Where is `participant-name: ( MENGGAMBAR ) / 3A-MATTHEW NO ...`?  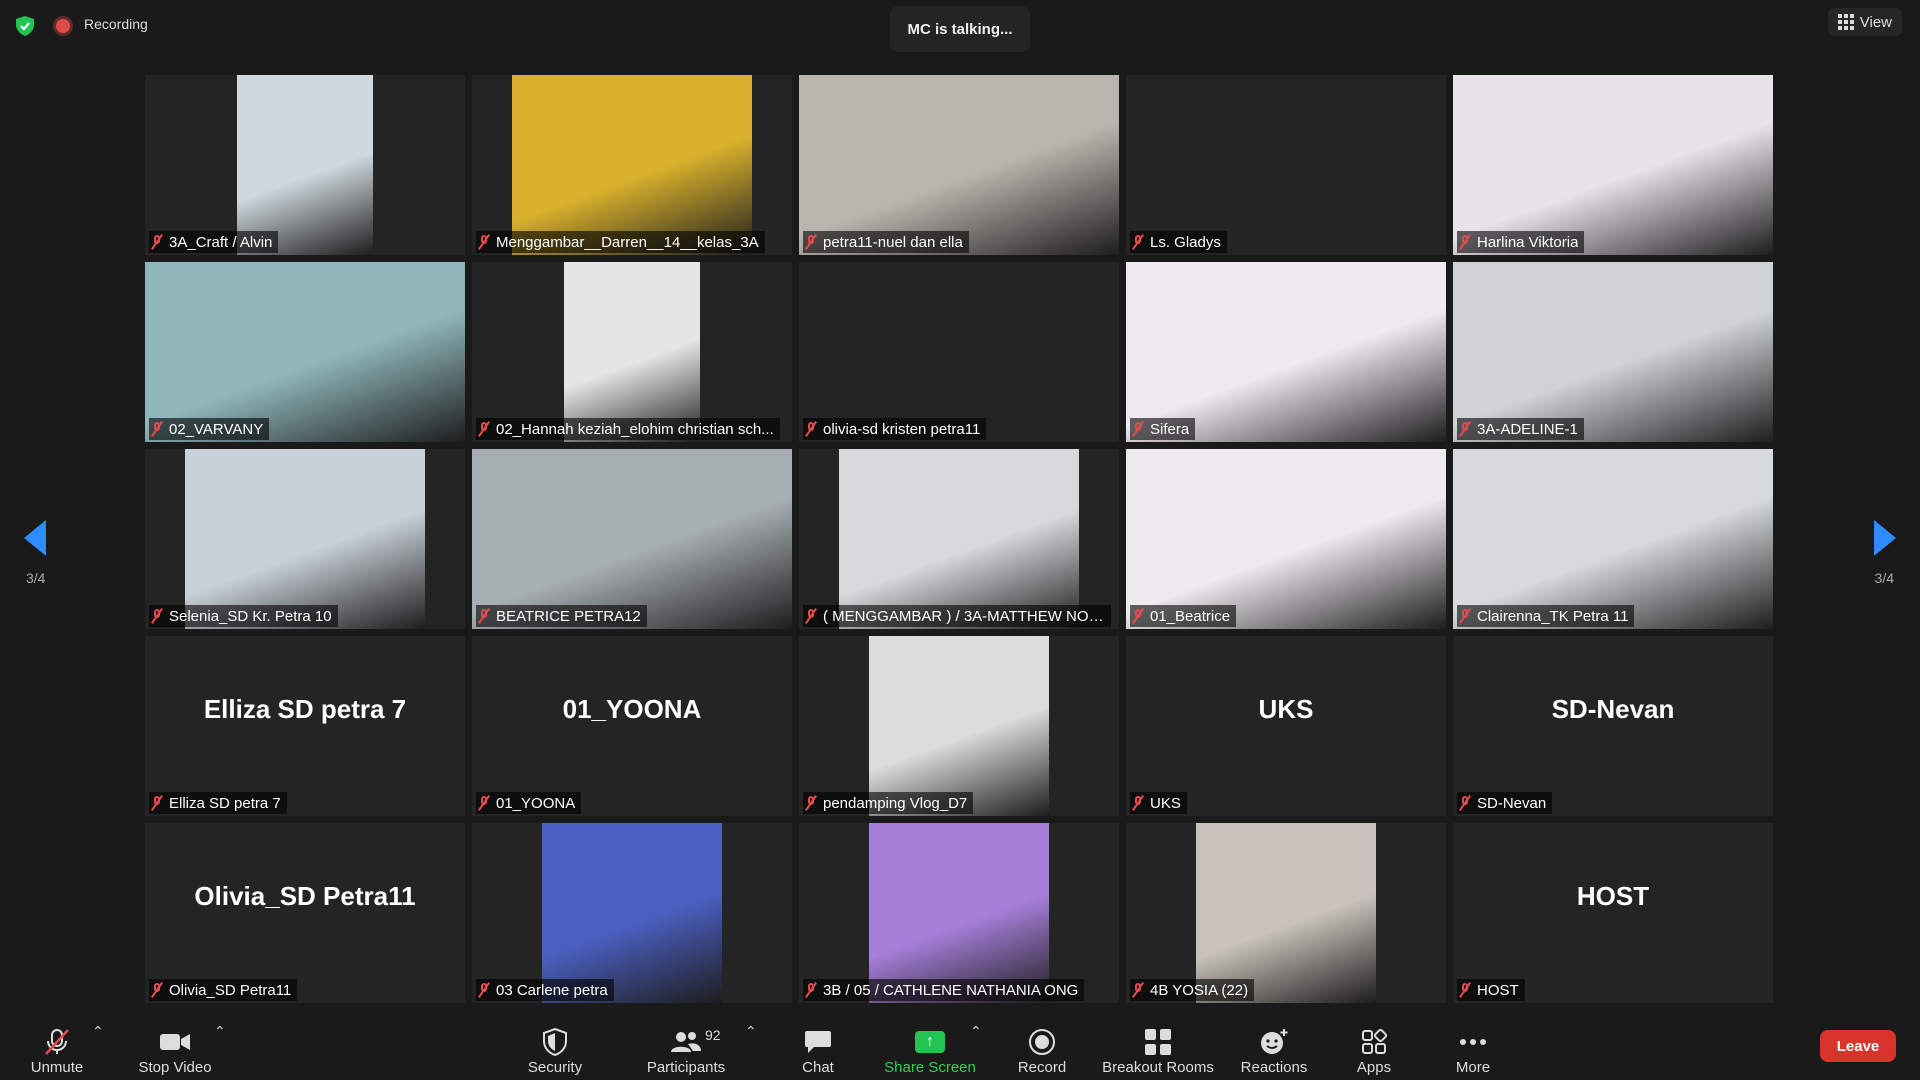 participant-name: ( MENGGAMBAR ) / 3A-MATTHEW NO ... is located at coordinates (964, 616).